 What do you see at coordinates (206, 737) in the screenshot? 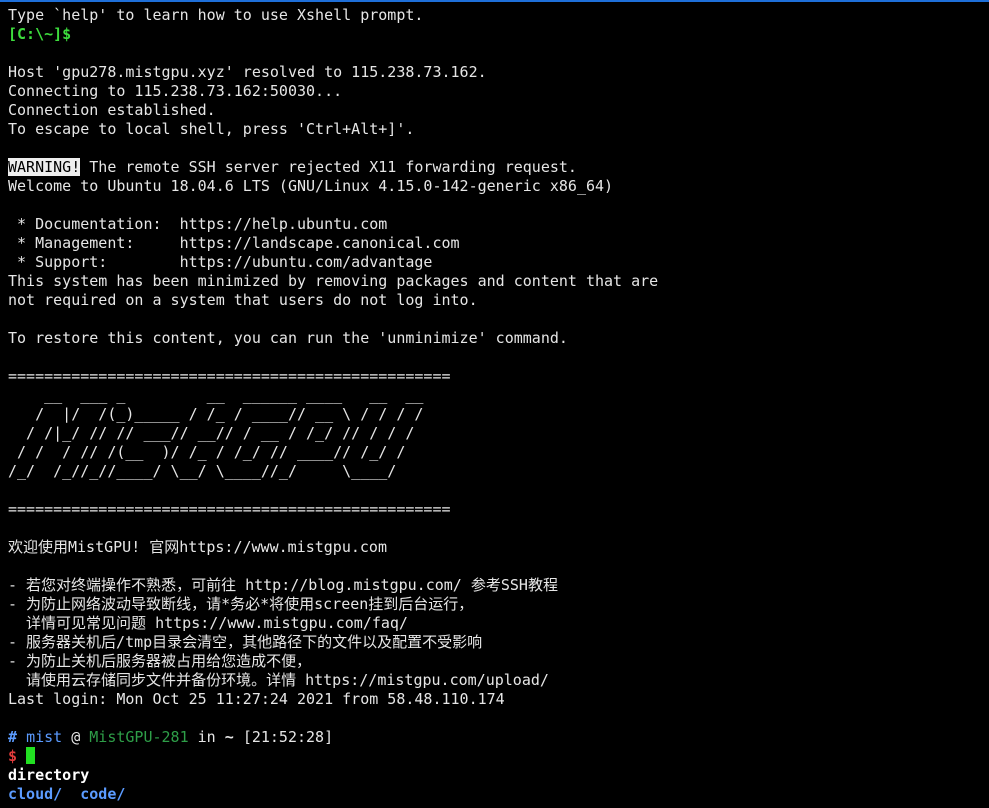
I see `prompt-in: in` at bounding box center [206, 737].